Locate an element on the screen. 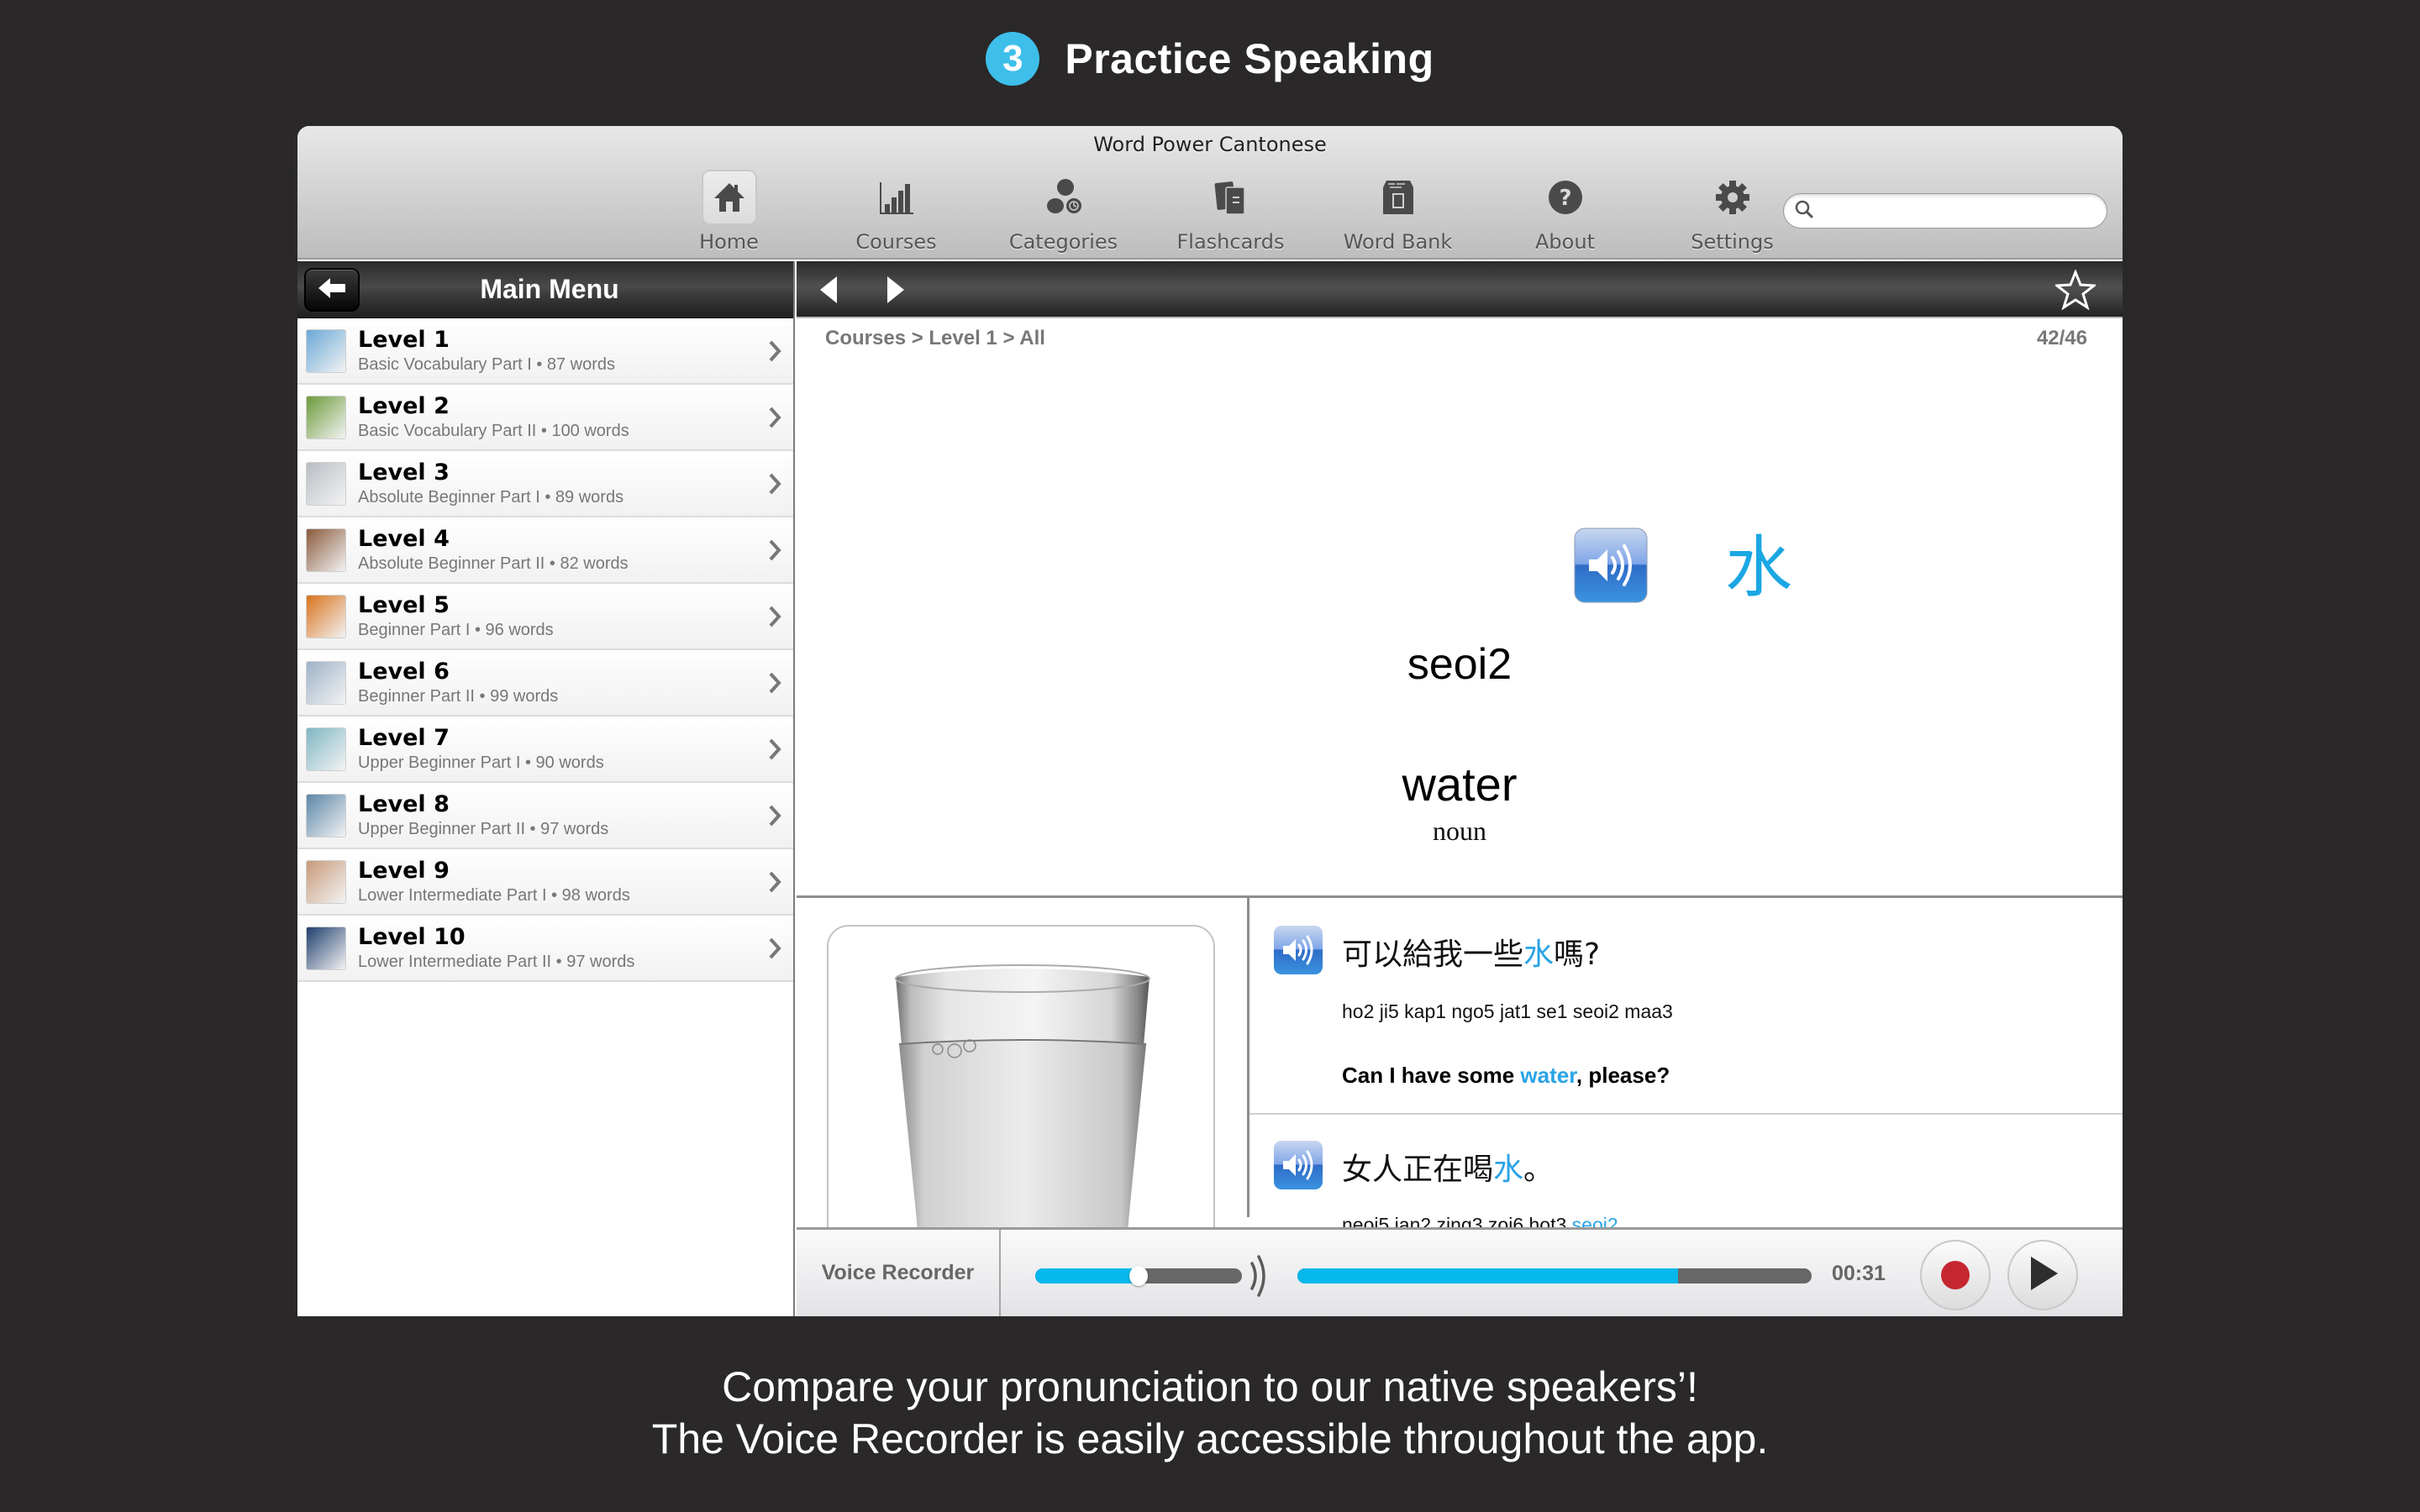 Image resolution: width=2420 pixels, height=1512 pixels. nav-about: ? About is located at coordinates (1565, 210).